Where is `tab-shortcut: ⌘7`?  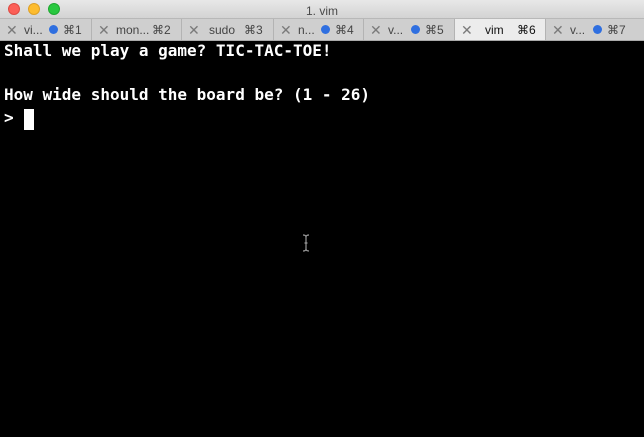 tab-shortcut: ⌘7 is located at coordinates (616, 30).